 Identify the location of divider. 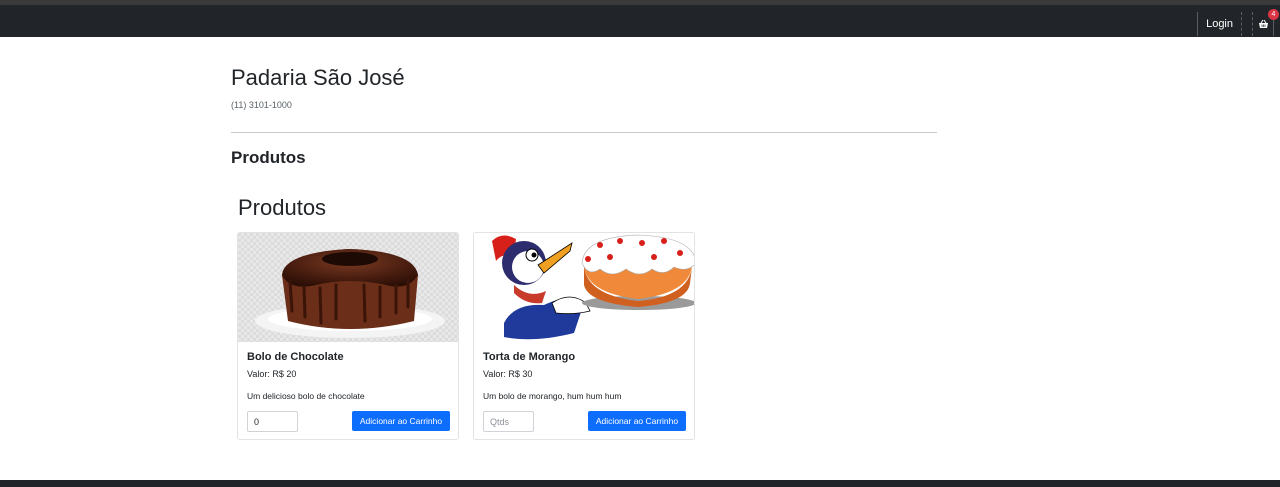
(584, 132).